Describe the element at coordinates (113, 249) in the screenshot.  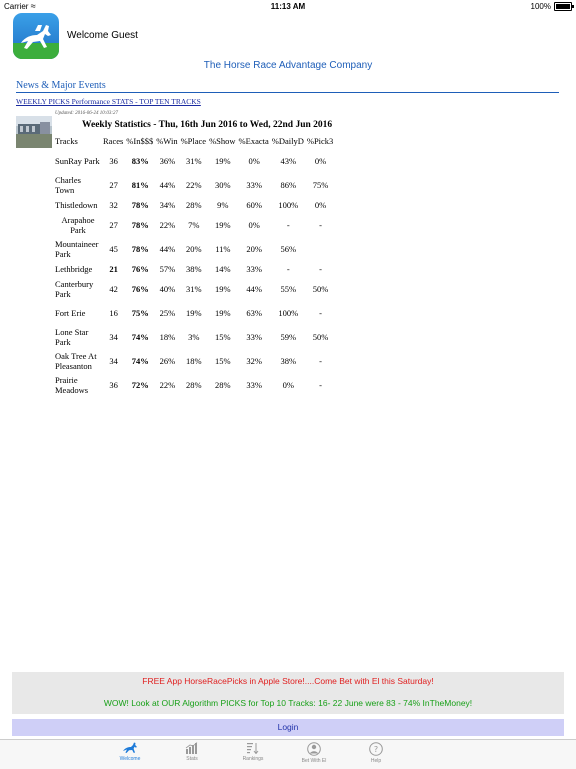
I see `stat-cell: 45` at that location.